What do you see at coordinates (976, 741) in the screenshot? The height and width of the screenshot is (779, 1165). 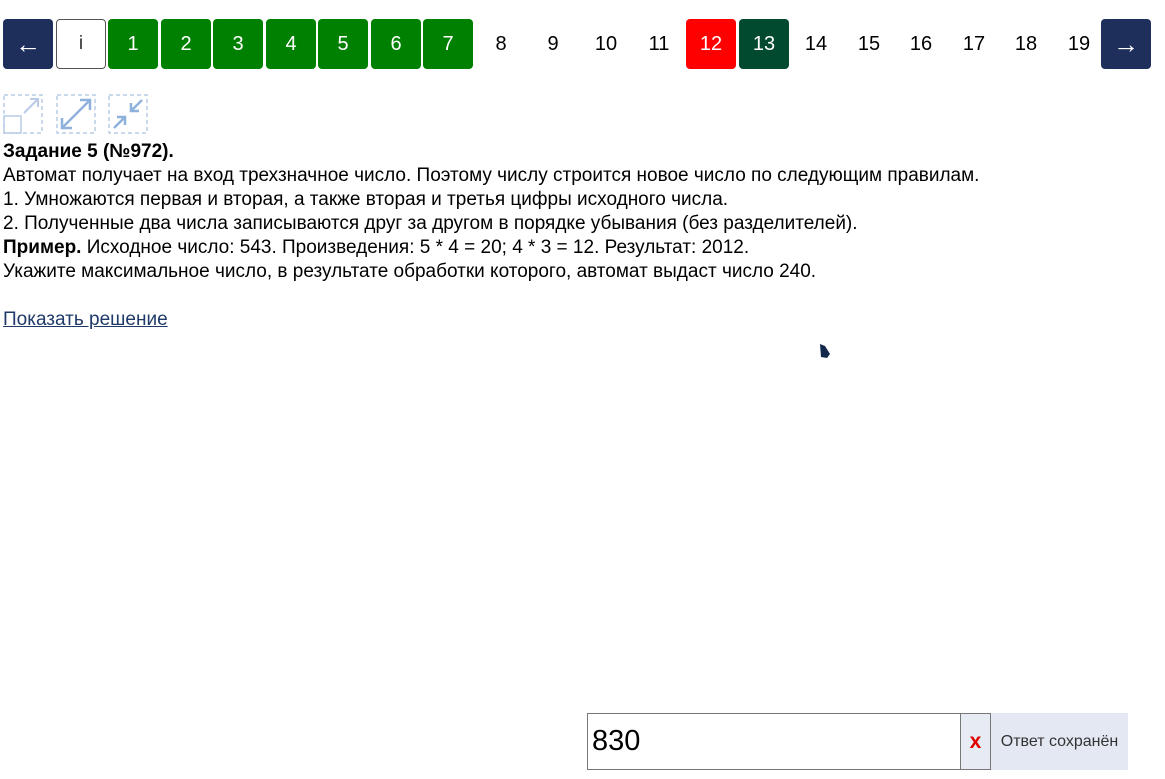 I see `clear-answer-button: x` at bounding box center [976, 741].